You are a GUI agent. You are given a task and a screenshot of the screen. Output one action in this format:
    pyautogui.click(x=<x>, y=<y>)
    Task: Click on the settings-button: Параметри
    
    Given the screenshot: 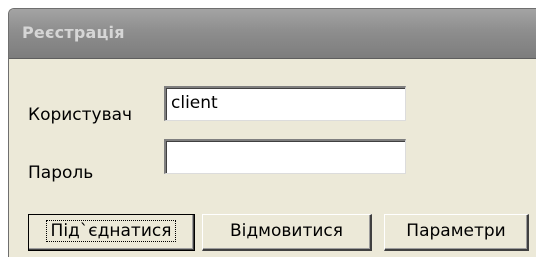 What is the action you would take?
    pyautogui.click(x=456, y=232)
    